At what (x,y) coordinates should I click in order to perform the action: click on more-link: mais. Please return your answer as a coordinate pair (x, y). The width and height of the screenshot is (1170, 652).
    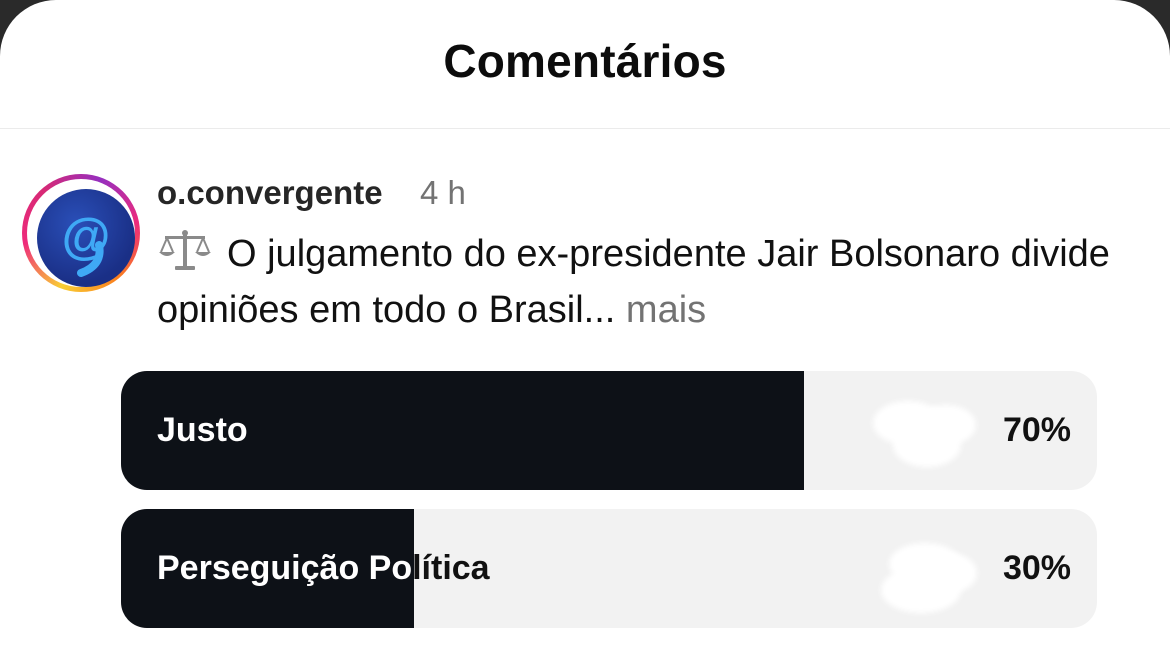
    Looking at the image, I should click on (666, 310).